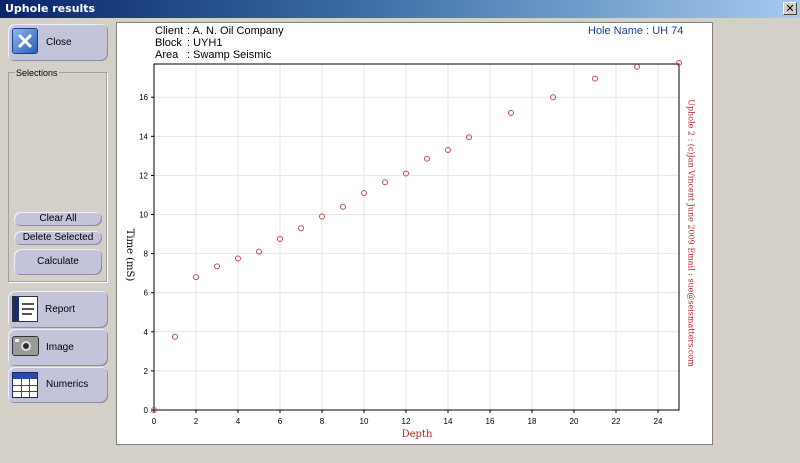 This screenshot has width=800, height=463. What do you see at coordinates (146, 293) in the screenshot?
I see `y-tick-label: 6` at bounding box center [146, 293].